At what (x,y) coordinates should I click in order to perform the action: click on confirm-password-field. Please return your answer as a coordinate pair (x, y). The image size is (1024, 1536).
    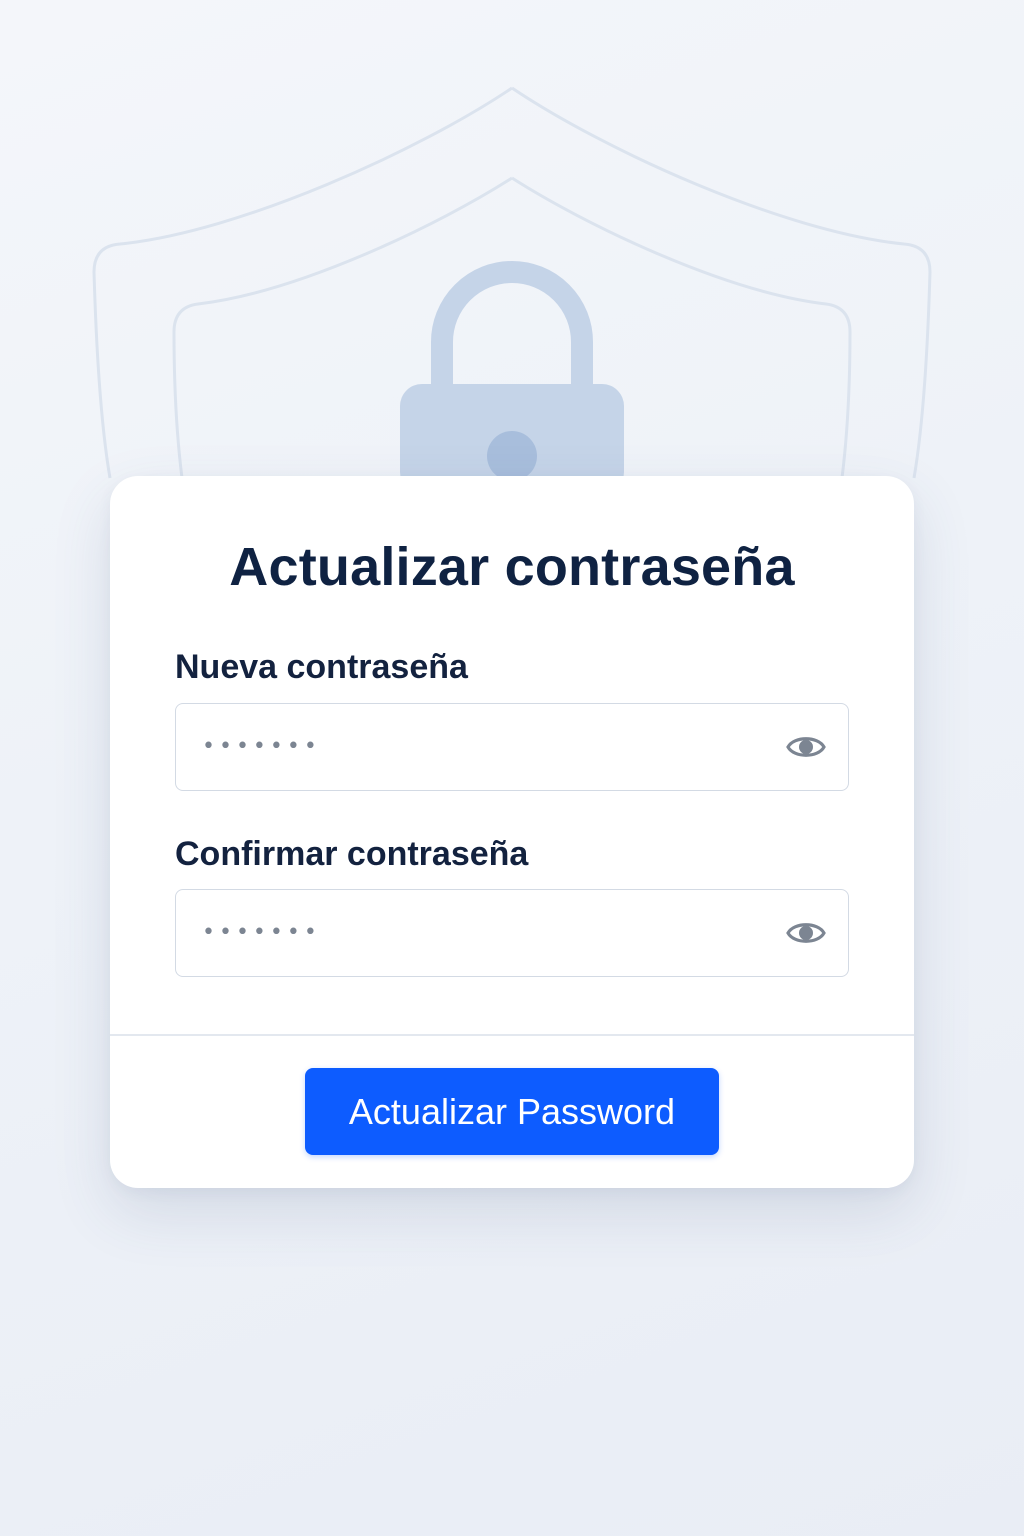
    Looking at the image, I should click on (512, 933).